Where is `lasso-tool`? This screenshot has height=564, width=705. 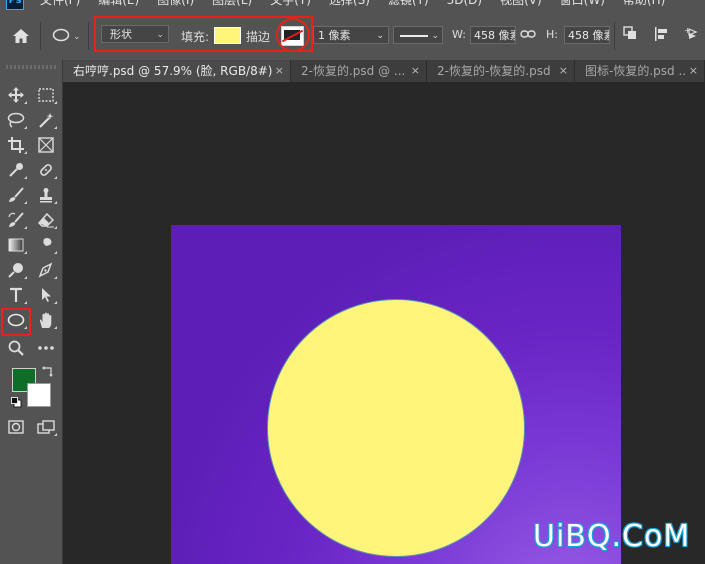 lasso-tool is located at coordinates (16, 120).